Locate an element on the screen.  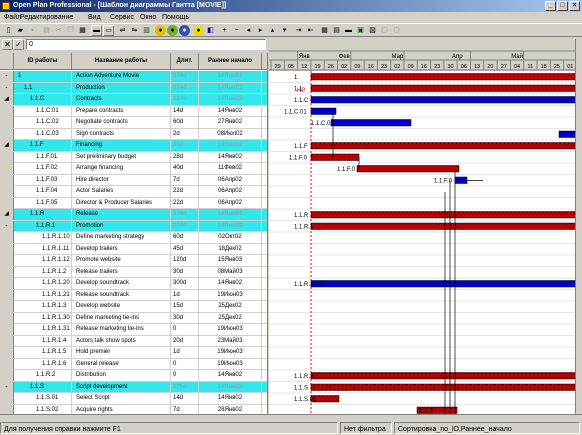
cell-duration: 15d is located at coordinates (185, 306).